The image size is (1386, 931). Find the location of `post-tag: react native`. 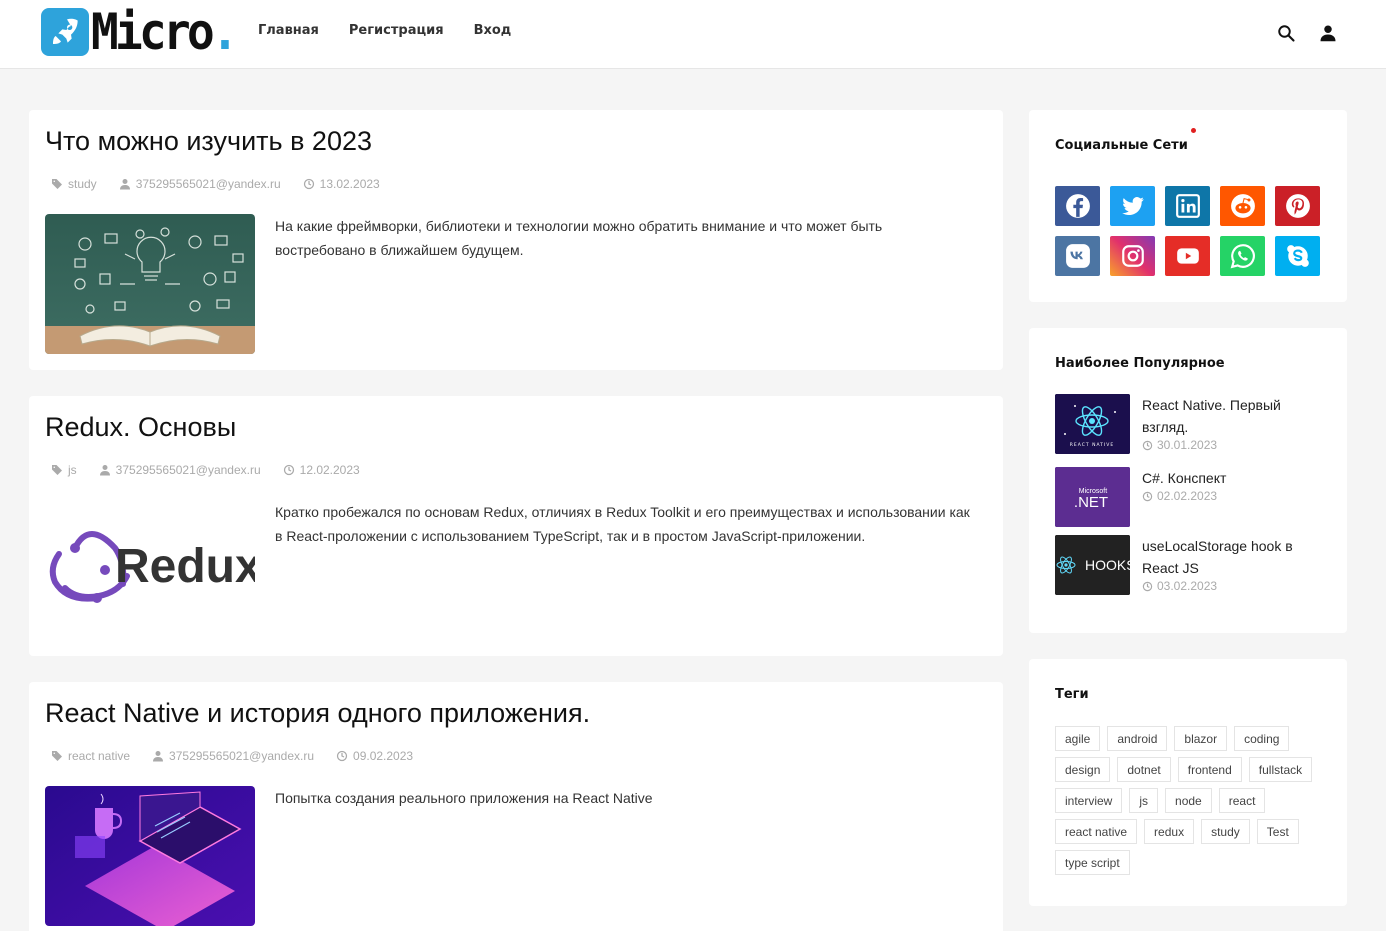

post-tag: react native is located at coordinates (90, 756).